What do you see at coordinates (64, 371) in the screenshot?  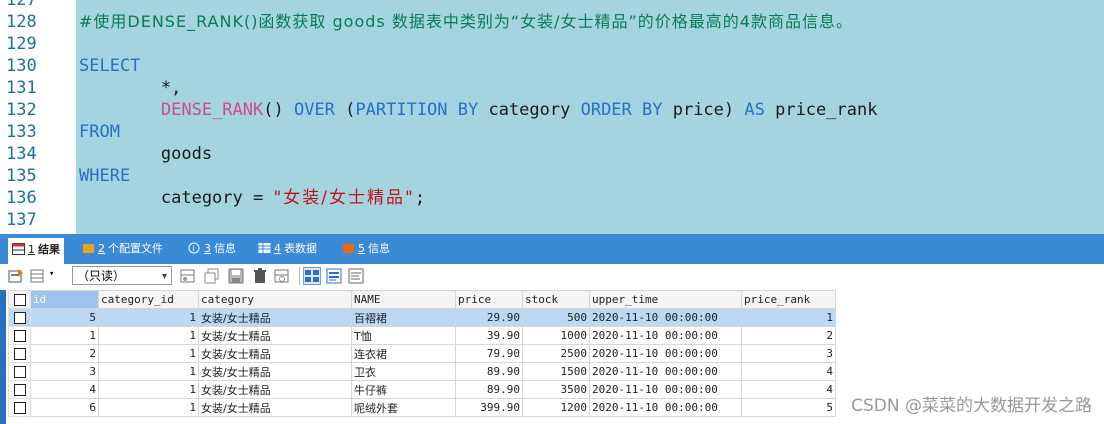 I see `cell-id: 3` at bounding box center [64, 371].